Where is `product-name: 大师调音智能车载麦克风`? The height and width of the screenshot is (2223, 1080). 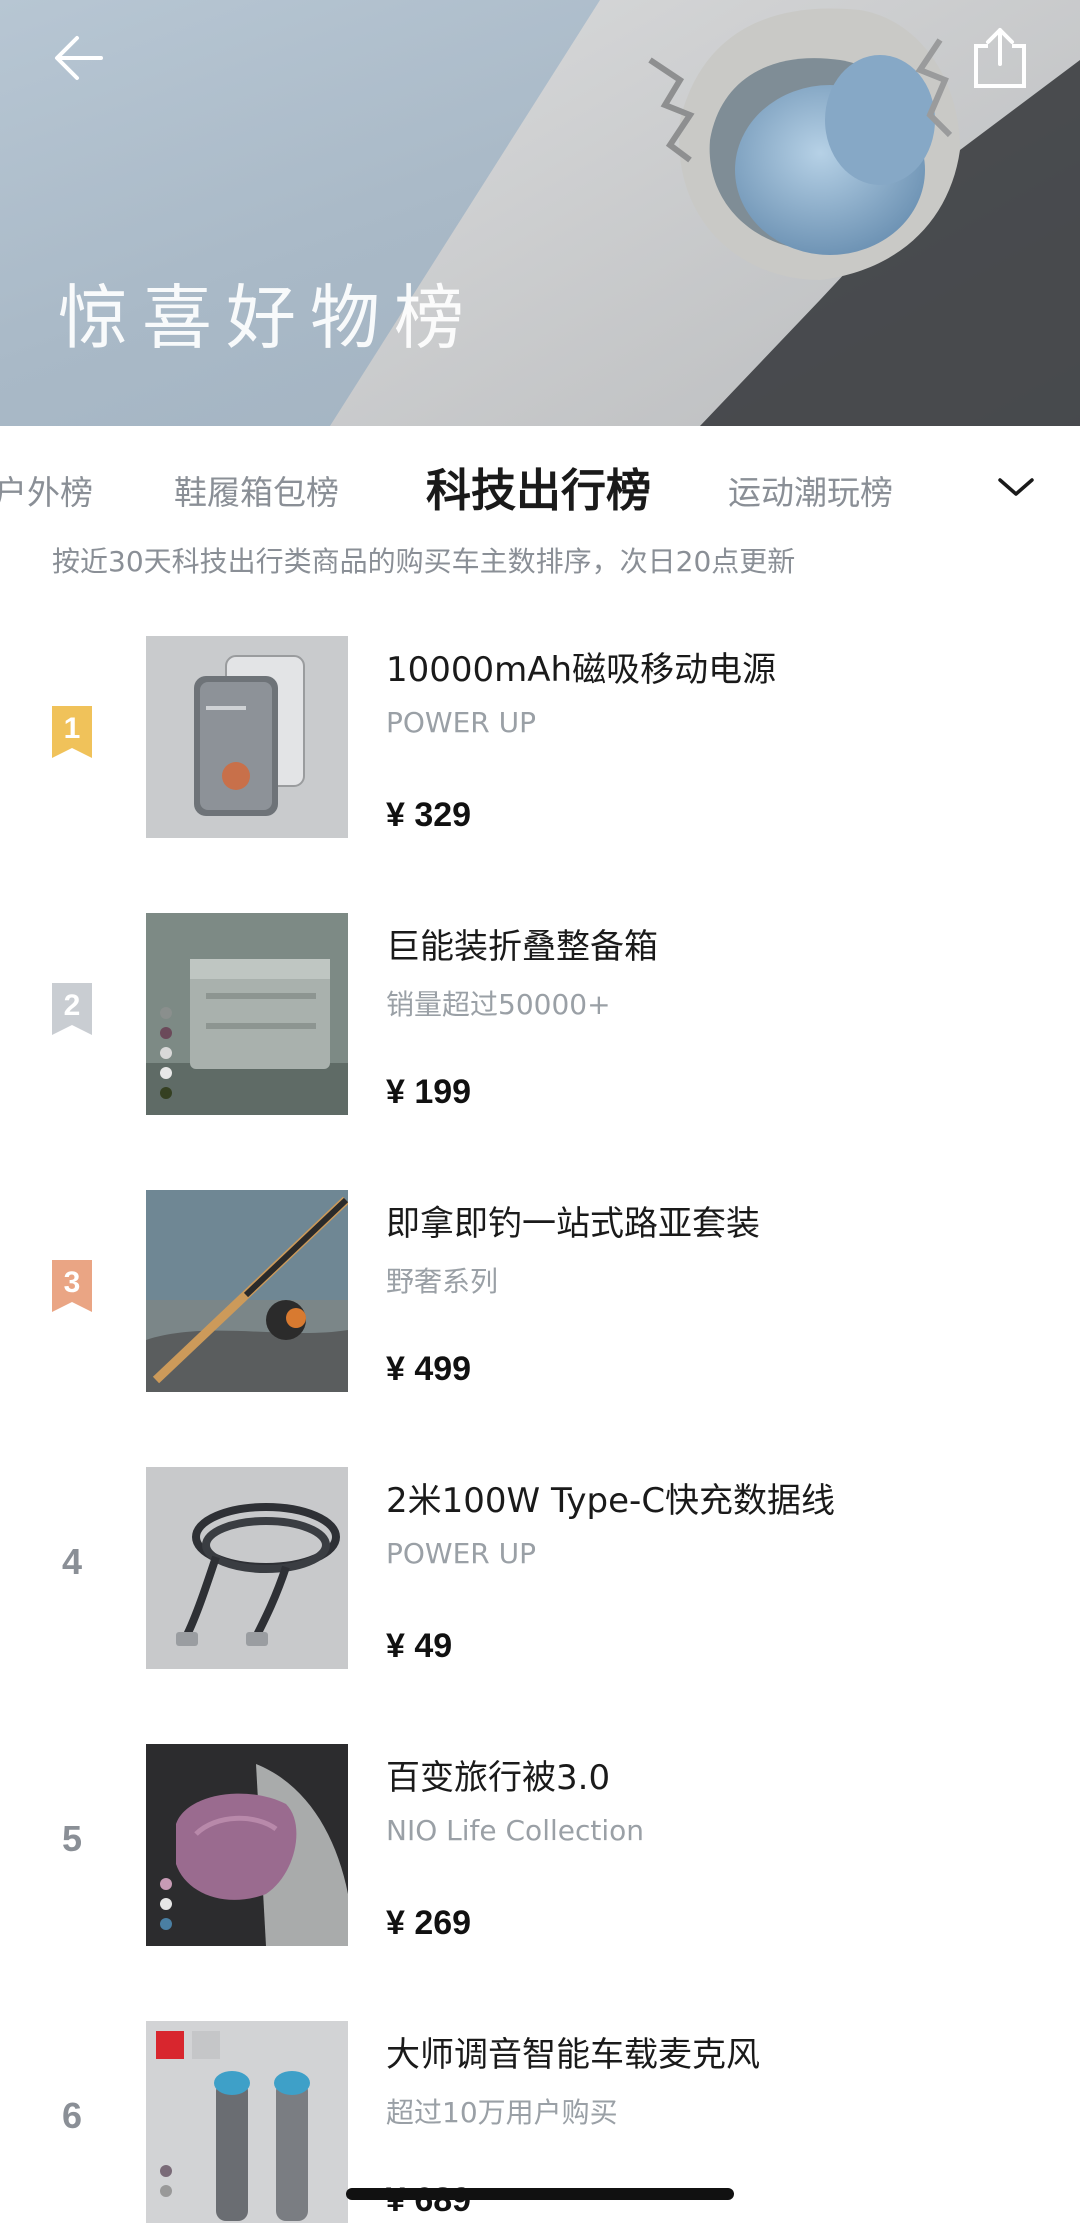
product-name: 大师调音智能车载麦克风 is located at coordinates (573, 2055).